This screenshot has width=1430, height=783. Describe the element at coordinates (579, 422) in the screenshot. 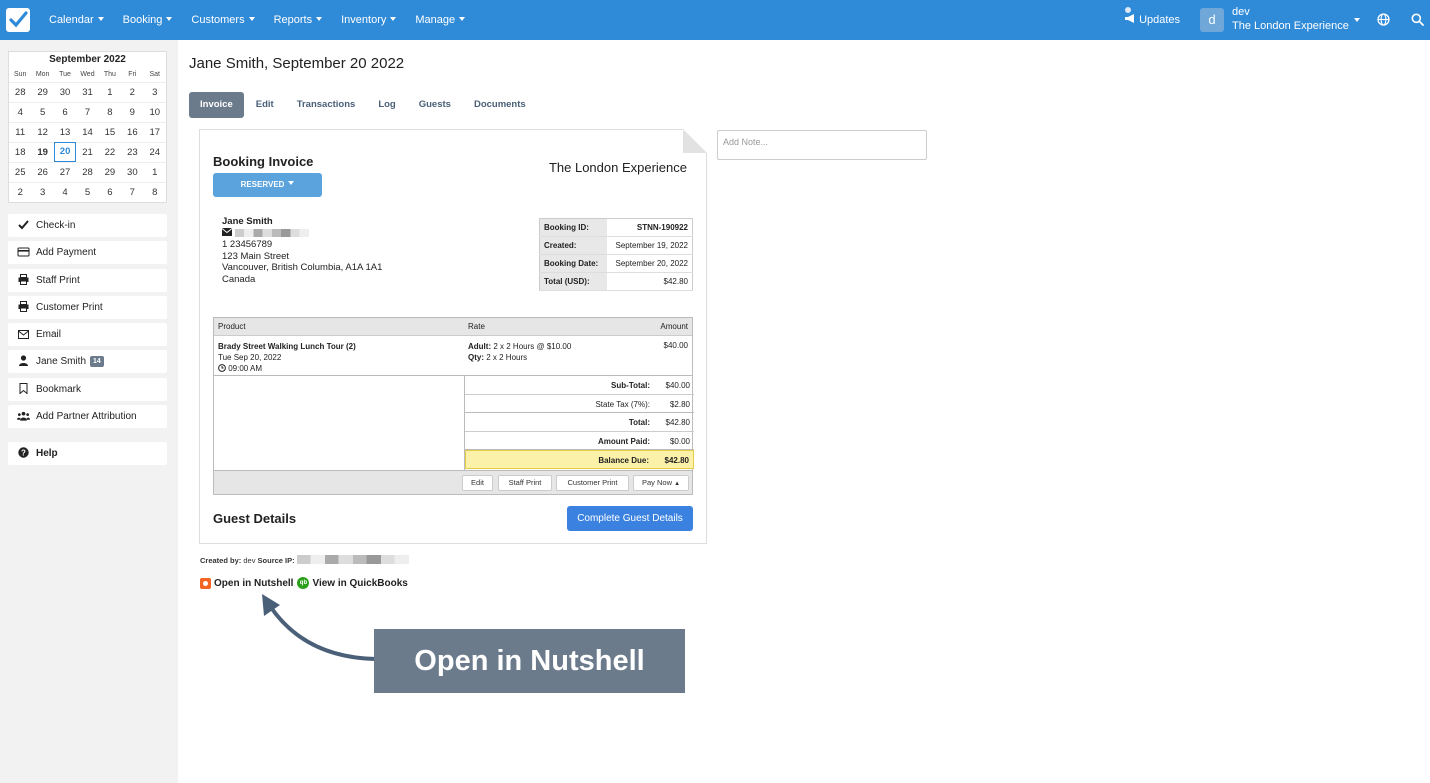

I see `total-row: Total: $42.80` at that location.